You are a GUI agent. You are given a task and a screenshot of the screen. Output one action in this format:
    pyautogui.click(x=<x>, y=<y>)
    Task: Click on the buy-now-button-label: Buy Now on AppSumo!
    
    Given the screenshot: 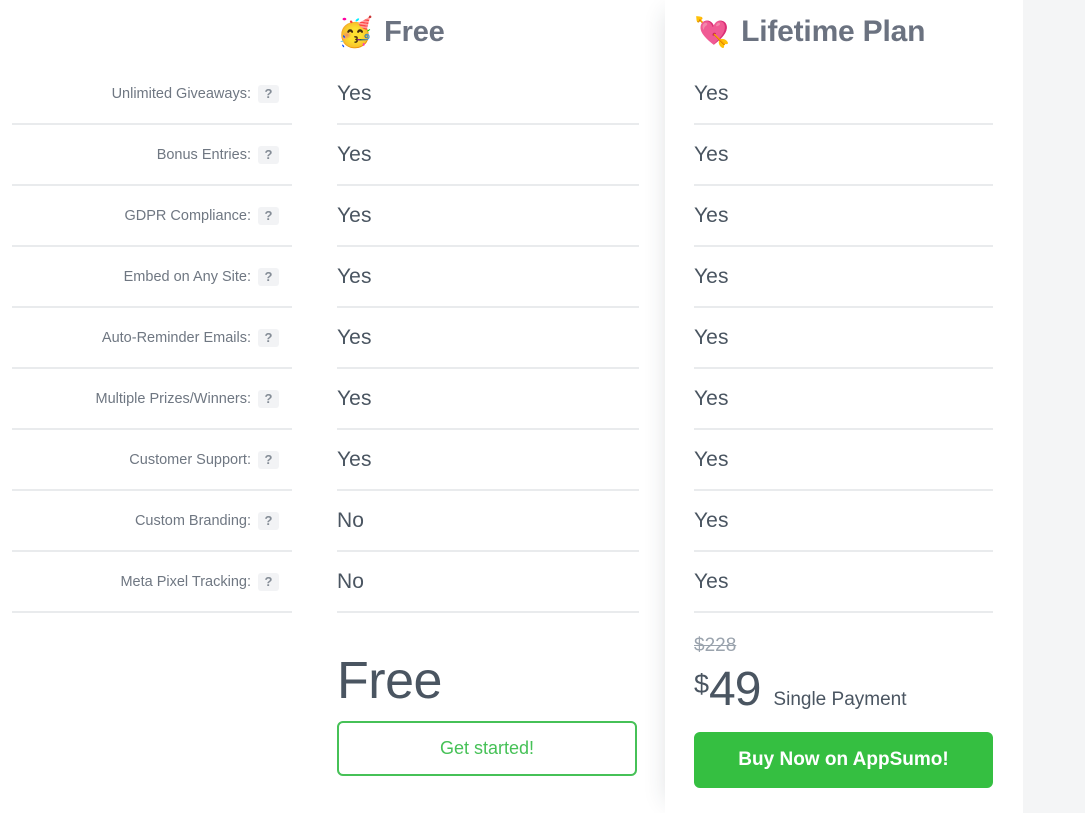 What is the action you would take?
    pyautogui.click(x=843, y=759)
    